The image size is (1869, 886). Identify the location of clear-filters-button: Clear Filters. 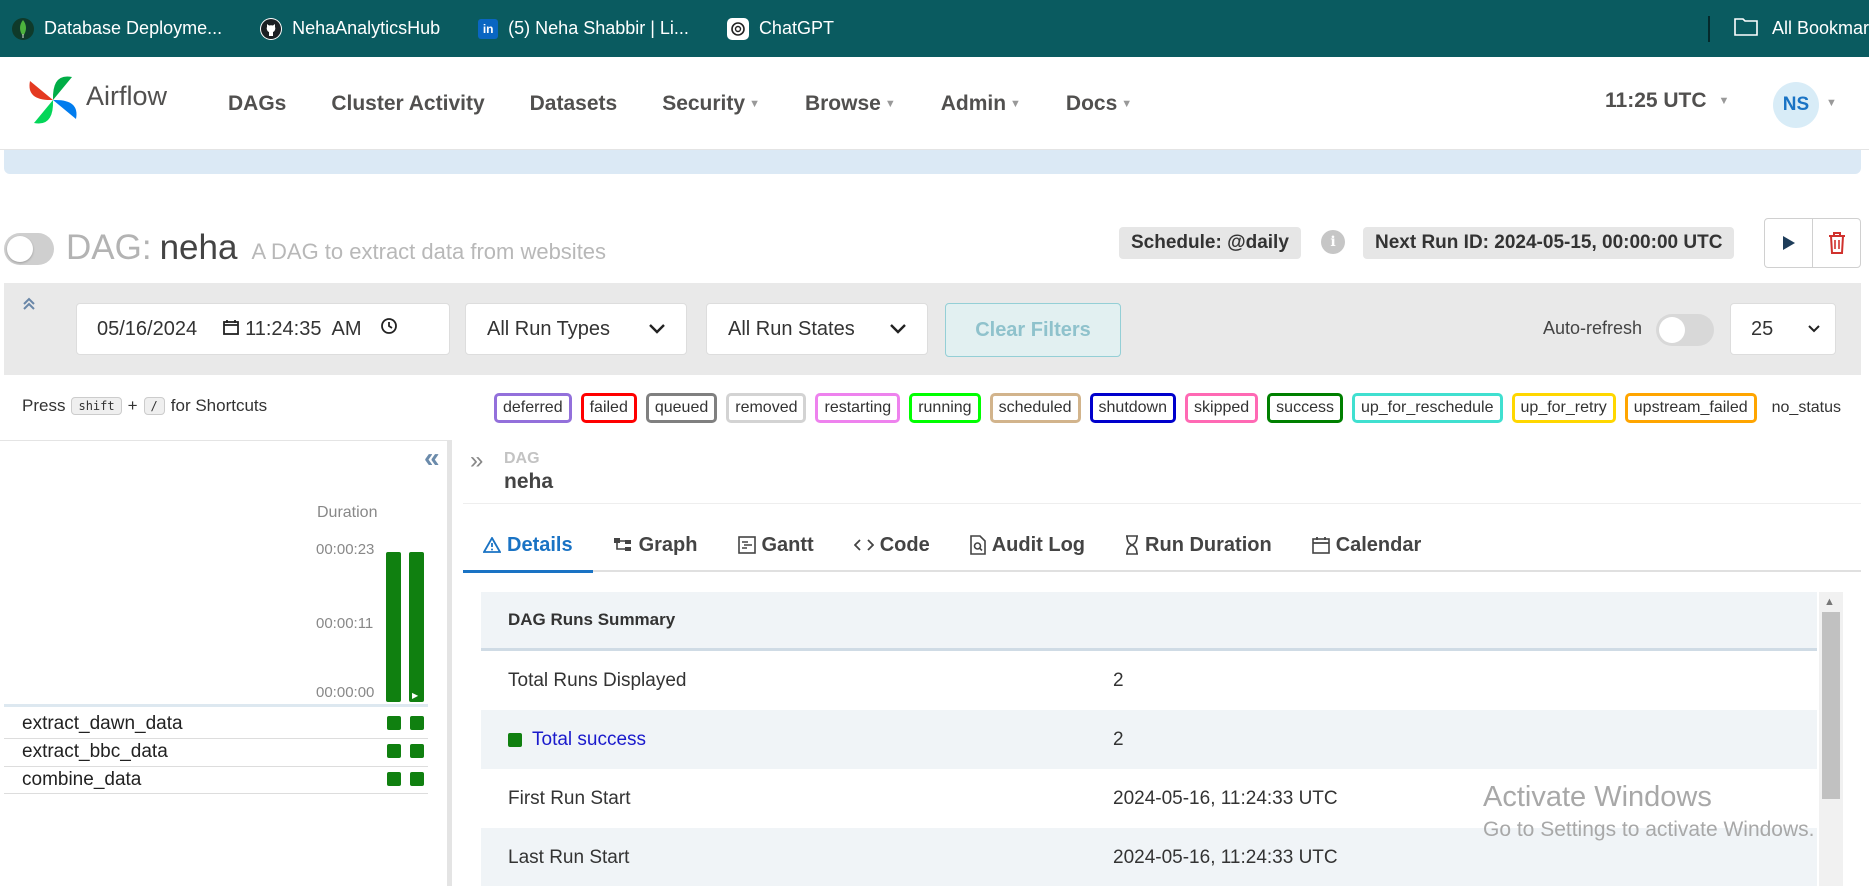
(1033, 330).